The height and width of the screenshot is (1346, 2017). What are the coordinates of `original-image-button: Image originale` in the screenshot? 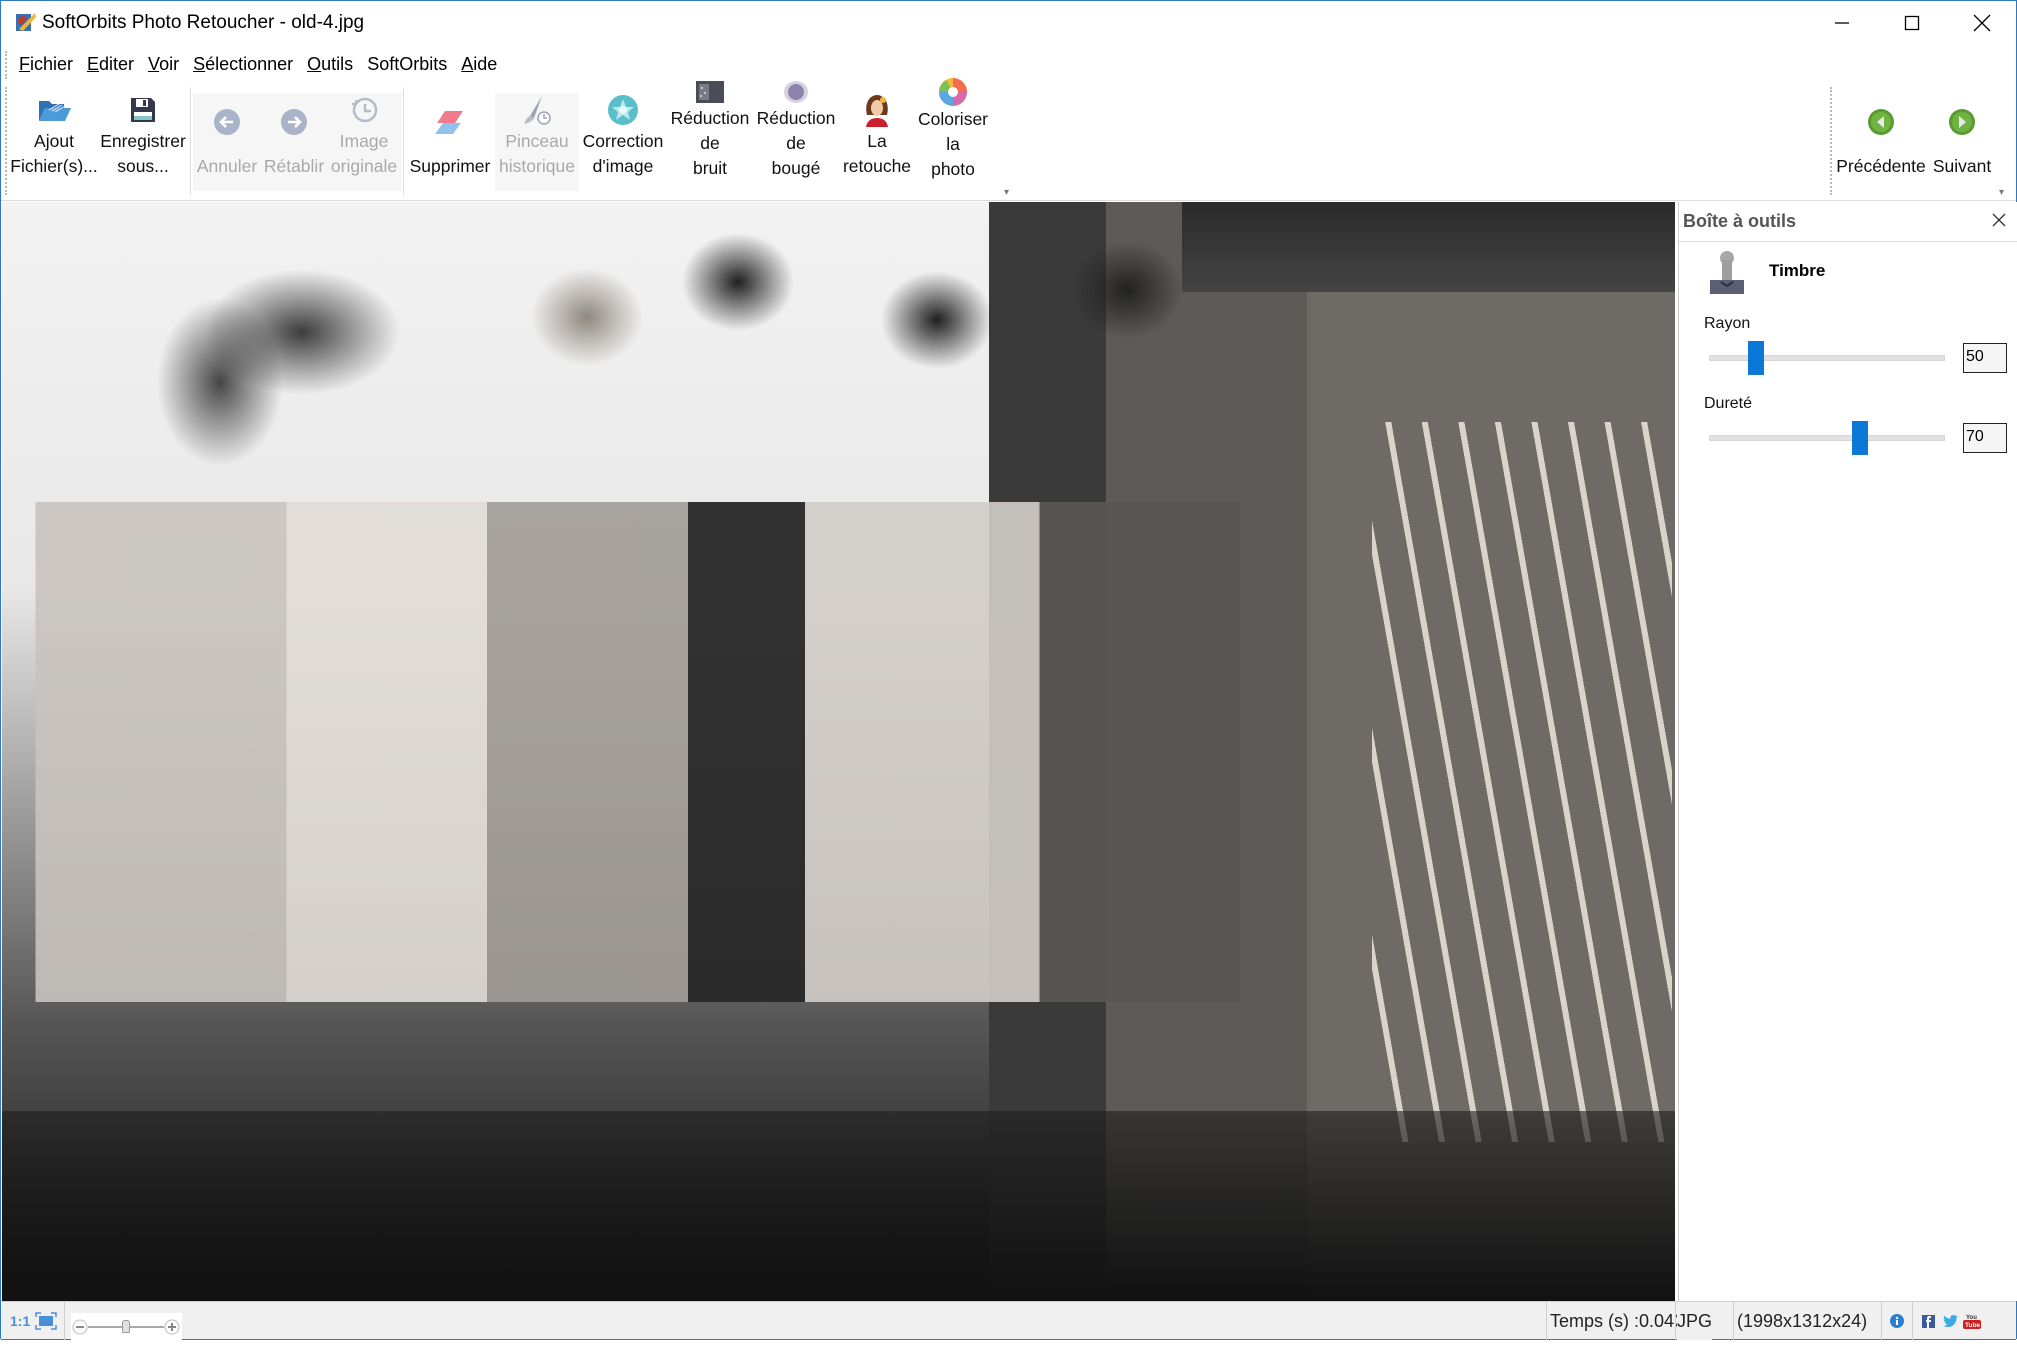 It's located at (364, 142).